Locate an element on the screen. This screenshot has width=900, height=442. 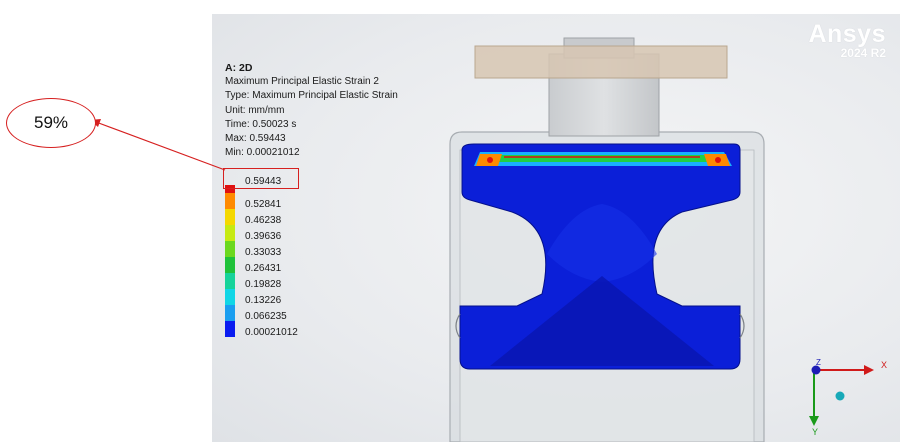
callout-text: 59% is located at coordinates (51, 122).